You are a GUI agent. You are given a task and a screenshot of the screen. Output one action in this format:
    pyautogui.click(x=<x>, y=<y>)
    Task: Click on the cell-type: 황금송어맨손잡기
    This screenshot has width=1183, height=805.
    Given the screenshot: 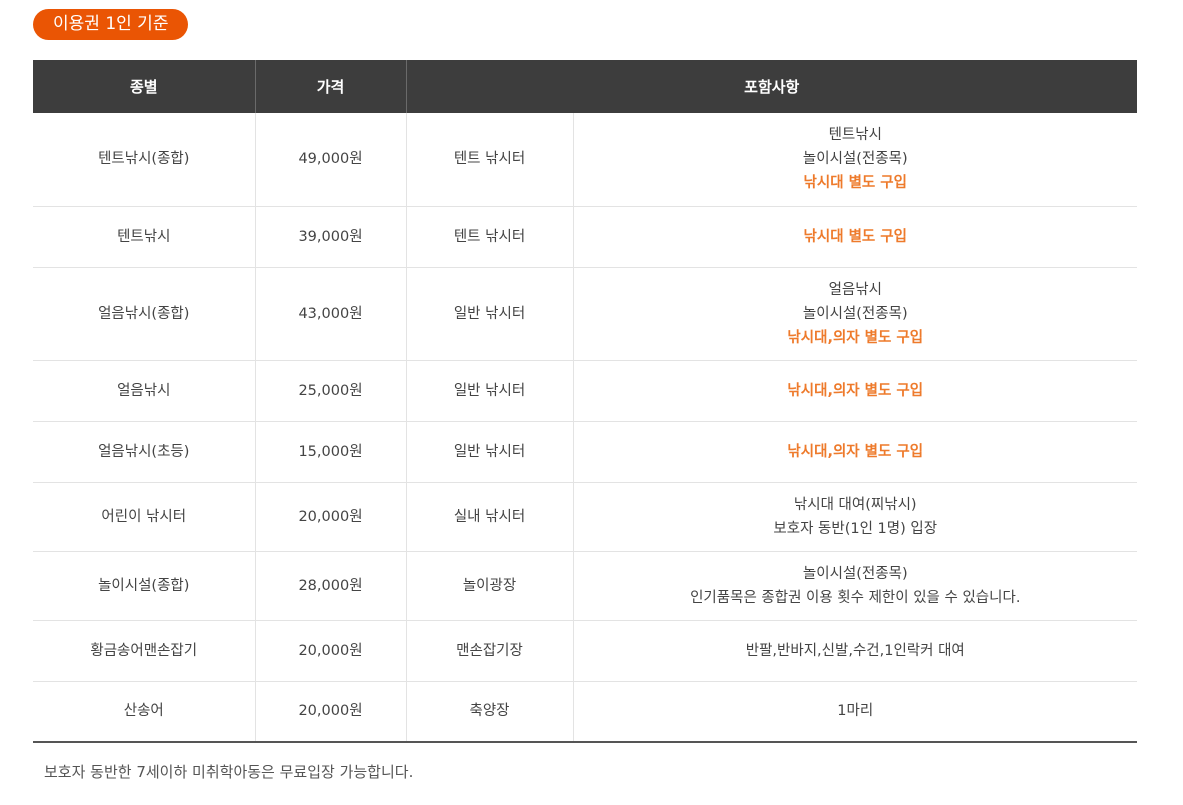 What is the action you would take?
    pyautogui.click(x=144, y=651)
    